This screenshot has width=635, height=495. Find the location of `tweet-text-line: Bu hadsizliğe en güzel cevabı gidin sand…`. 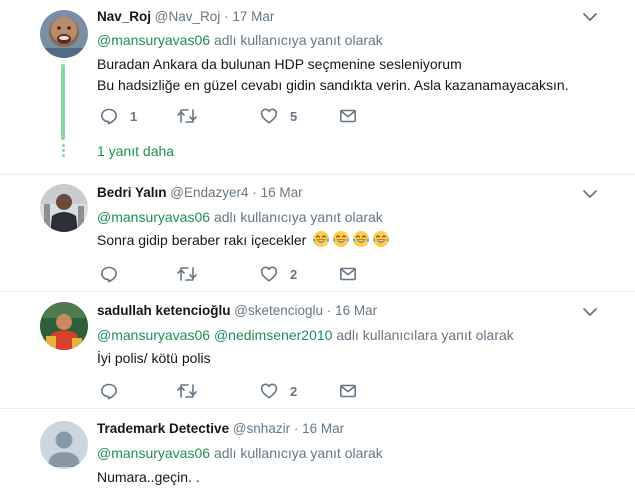

tweet-text-line: Bu hadsizliğe en güzel cevabı gidin sand… is located at coordinates (333, 85).